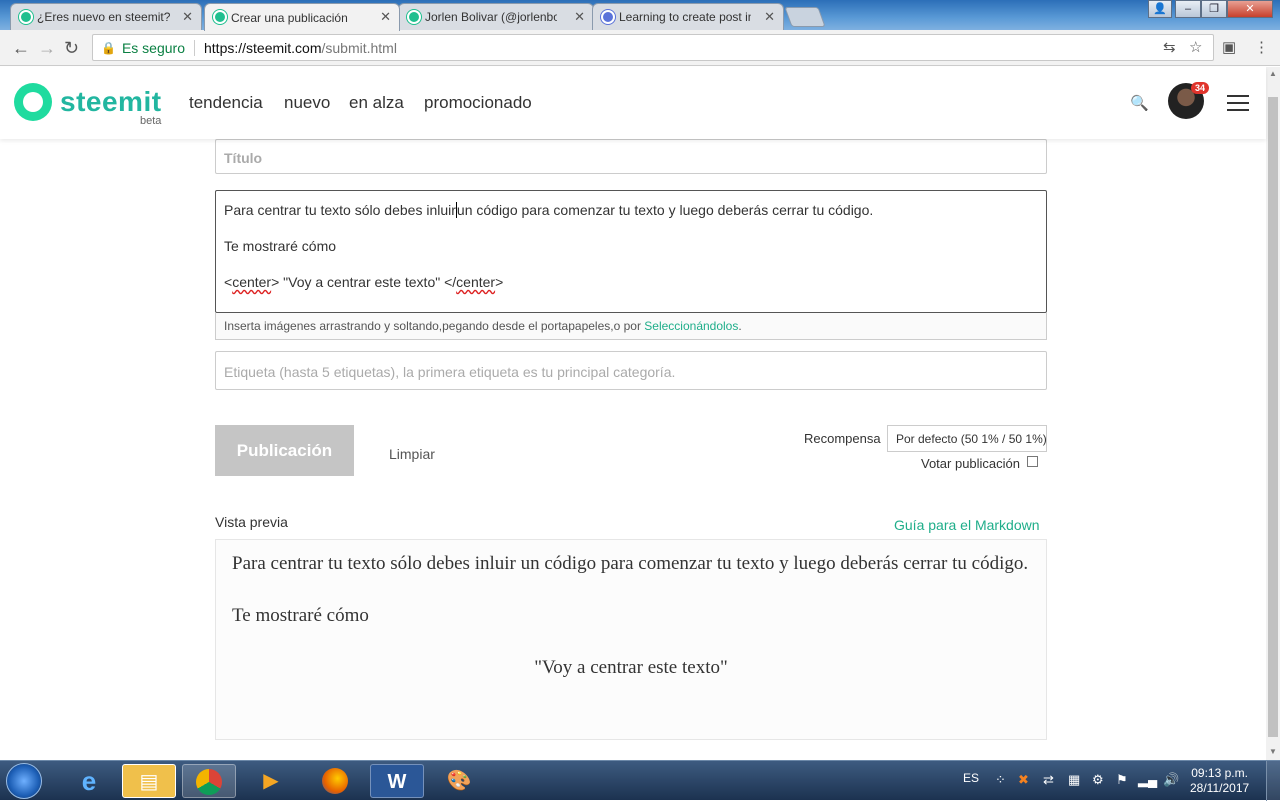  I want to click on secure-label: Es seguro, so click(153, 47).